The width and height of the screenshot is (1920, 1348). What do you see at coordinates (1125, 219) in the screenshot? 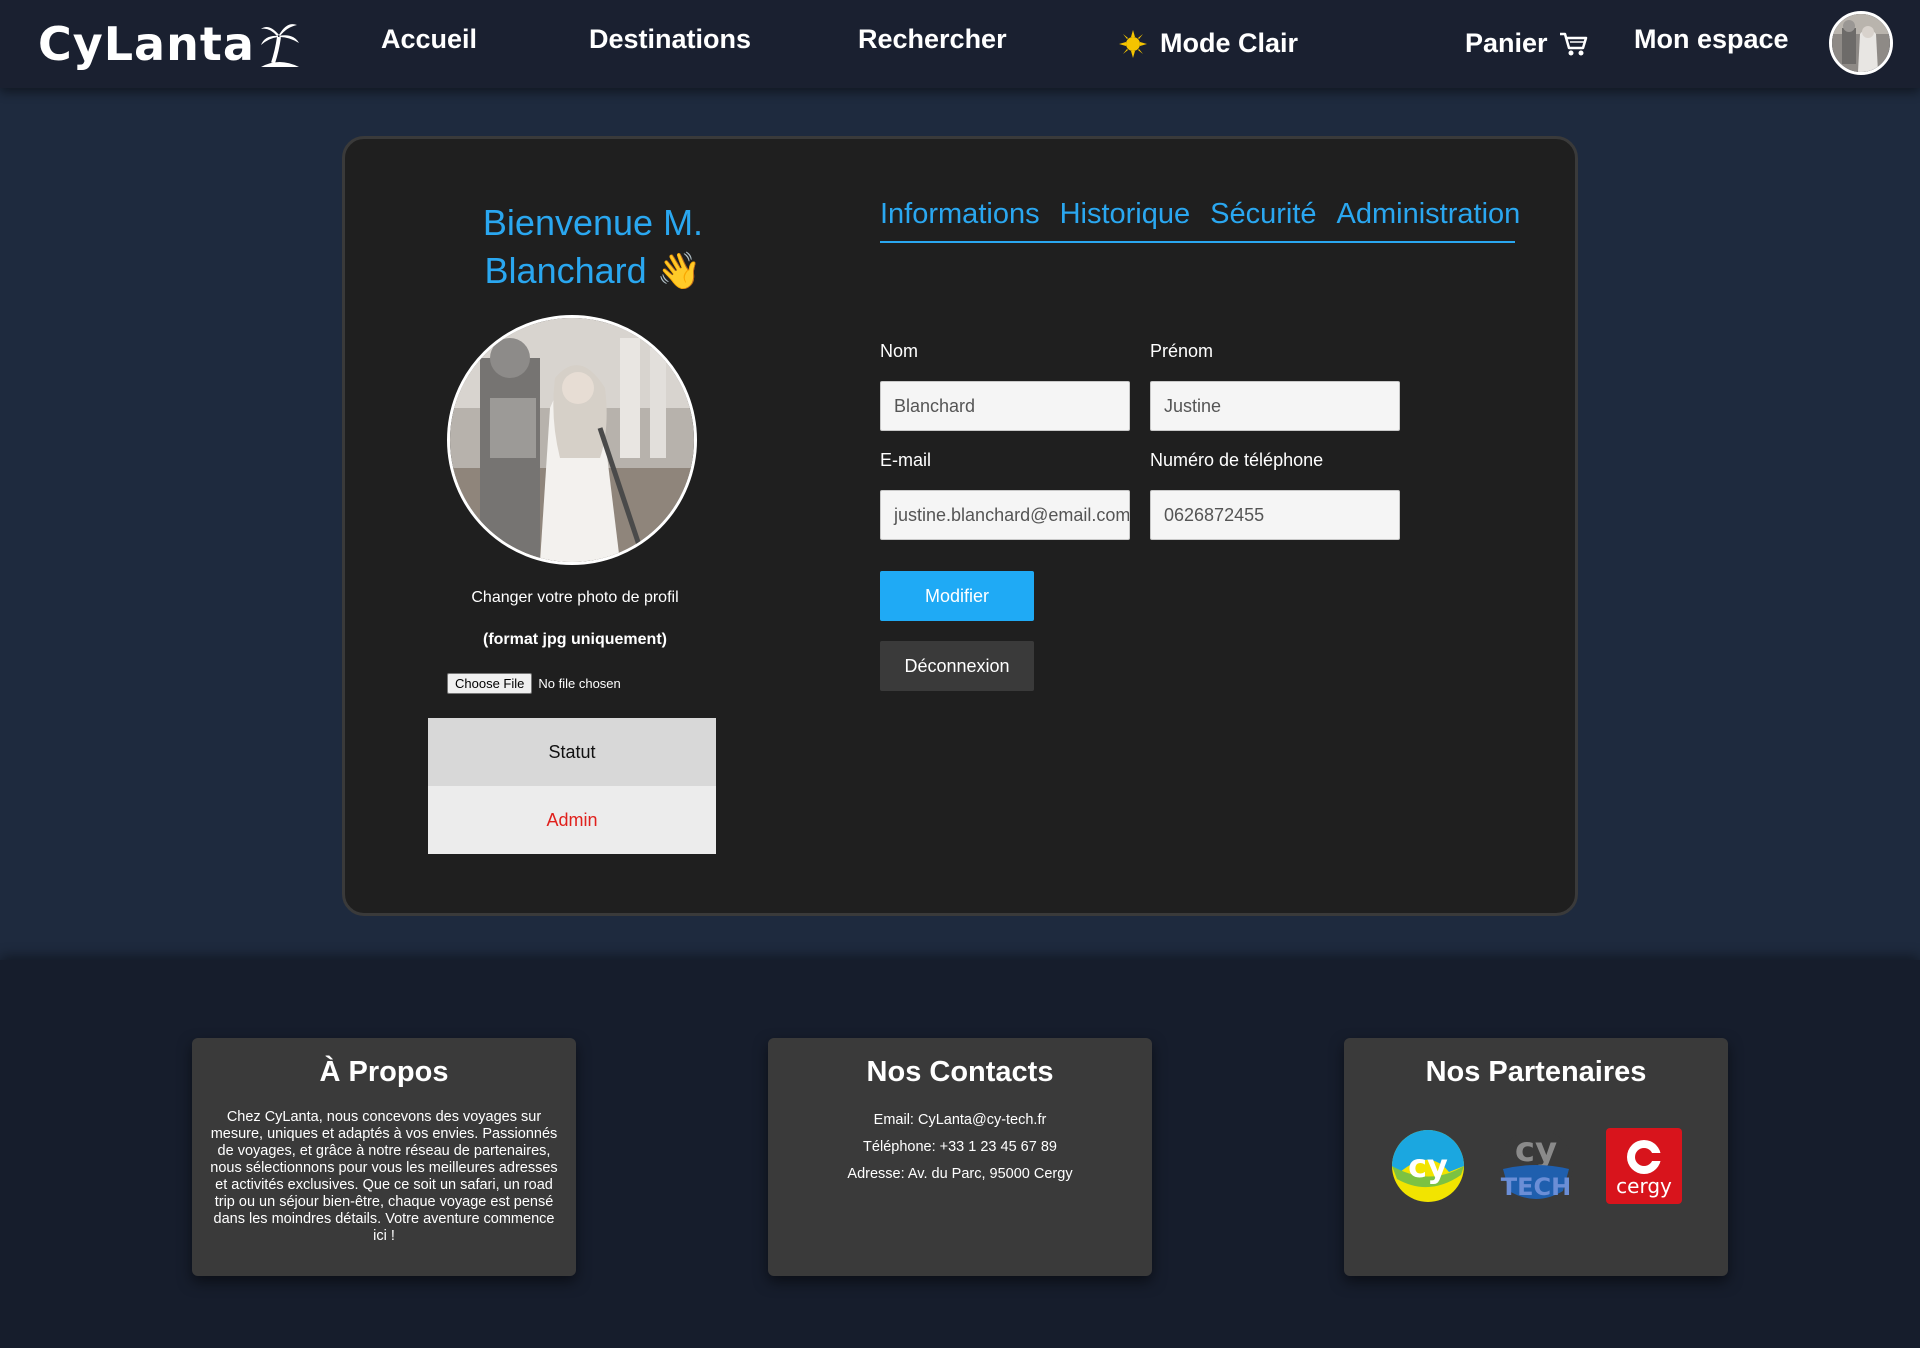
I see `tab-historique: Historique` at bounding box center [1125, 219].